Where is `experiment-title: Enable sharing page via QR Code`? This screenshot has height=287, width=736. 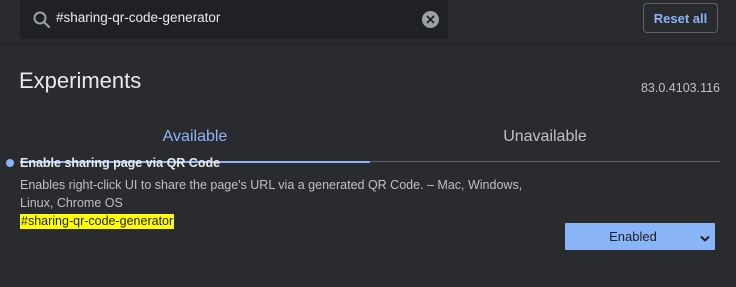 experiment-title: Enable sharing page via QR Code is located at coordinates (120, 163).